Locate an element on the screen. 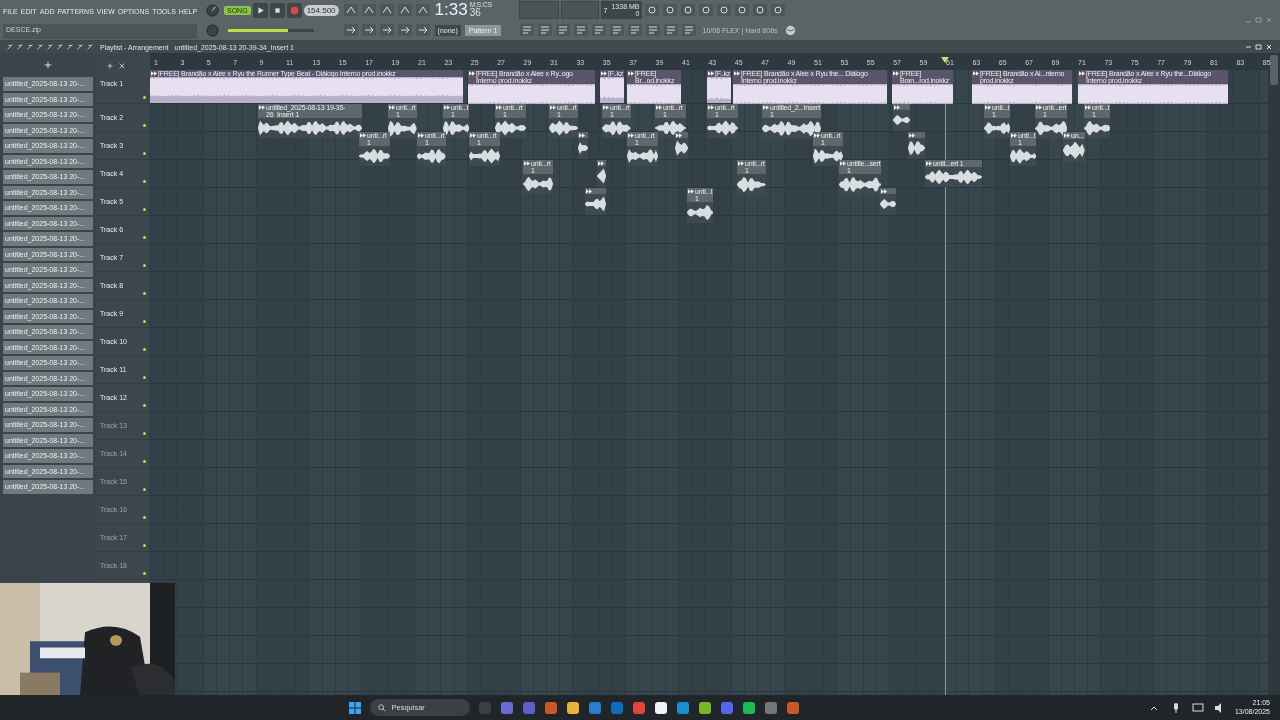 The image size is (1280, 720). time-centiseconds: 36 is located at coordinates (475, 13).